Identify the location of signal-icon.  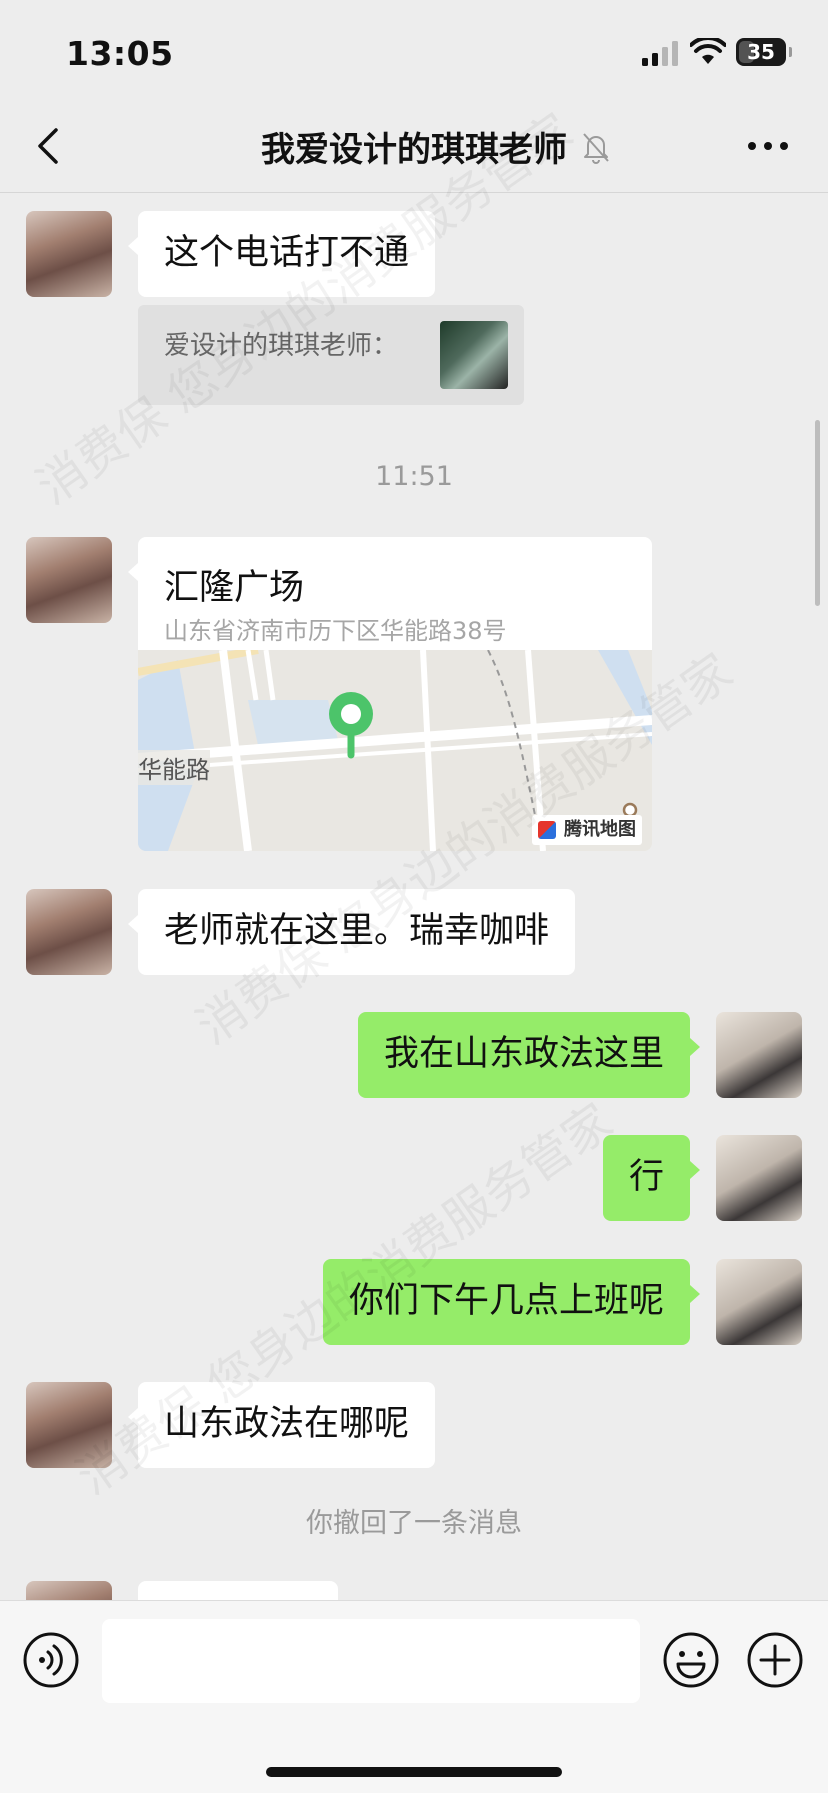
(660, 53).